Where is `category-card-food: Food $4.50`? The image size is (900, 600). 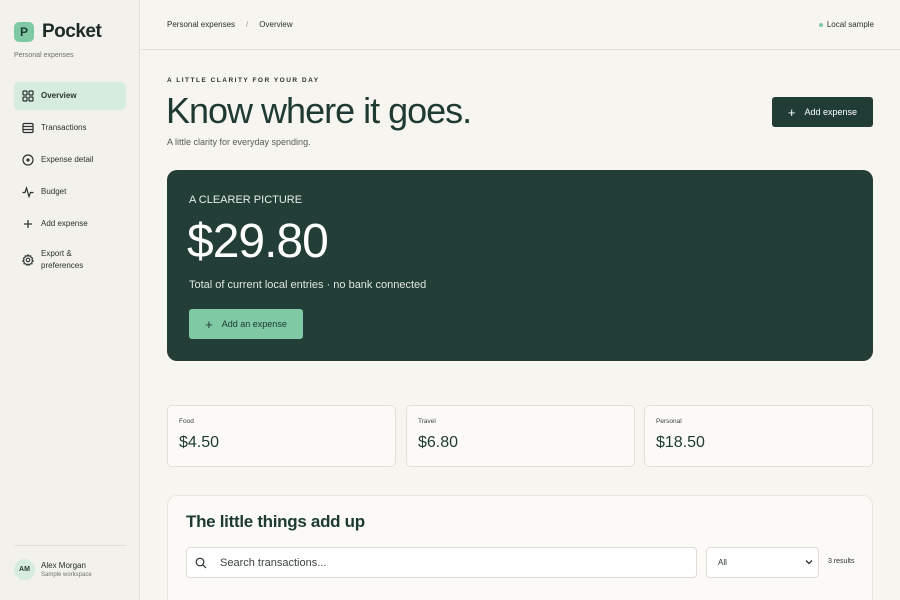 category-card-food: Food $4.50 is located at coordinates (281, 436).